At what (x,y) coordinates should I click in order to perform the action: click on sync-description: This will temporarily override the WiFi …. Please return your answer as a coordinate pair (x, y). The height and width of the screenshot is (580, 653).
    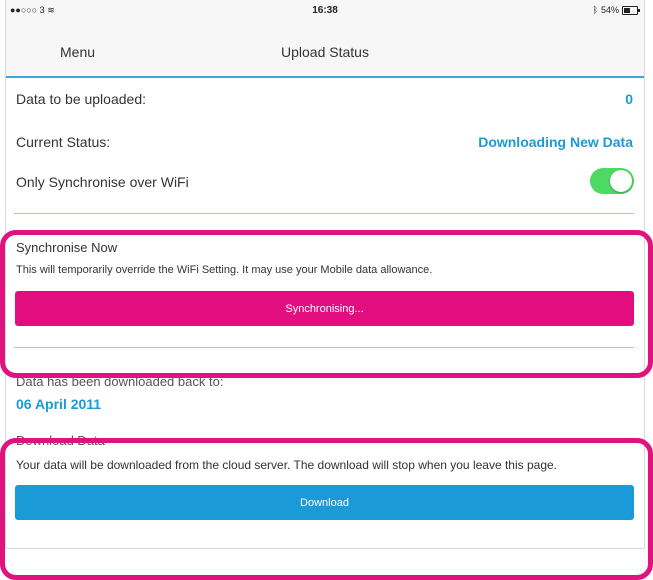
    Looking at the image, I should click on (224, 270).